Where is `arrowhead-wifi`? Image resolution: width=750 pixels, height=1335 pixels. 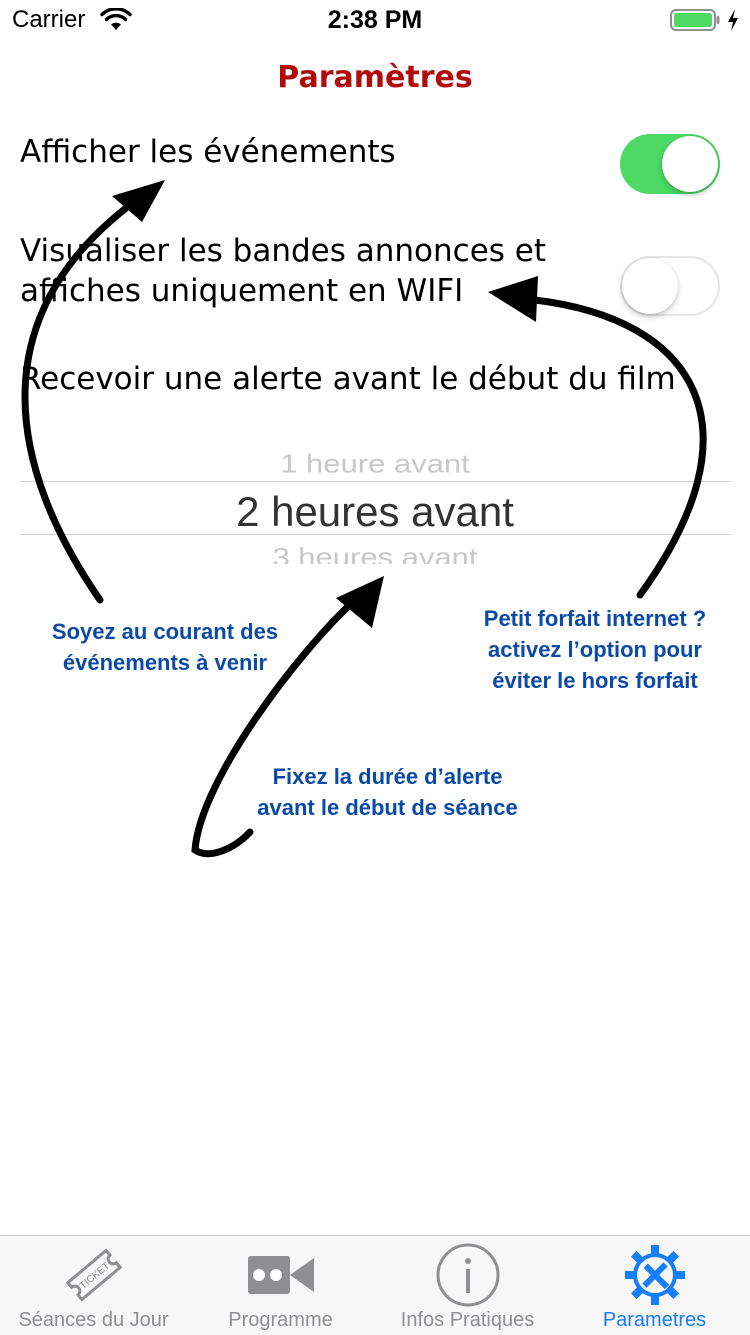
arrowhead-wifi is located at coordinates (513, 299).